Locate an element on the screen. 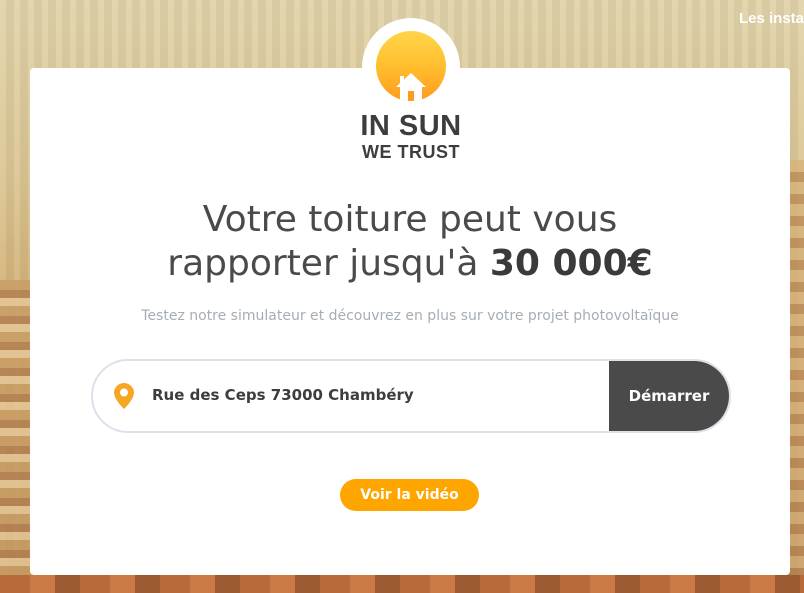 The width and height of the screenshot is (804, 593). logo-badge is located at coordinates (411, 67).